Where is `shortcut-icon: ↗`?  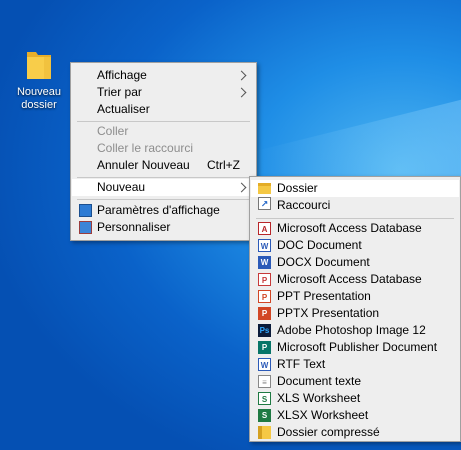
shortcut-icon: ↗ is located at coordinates (264, 203).